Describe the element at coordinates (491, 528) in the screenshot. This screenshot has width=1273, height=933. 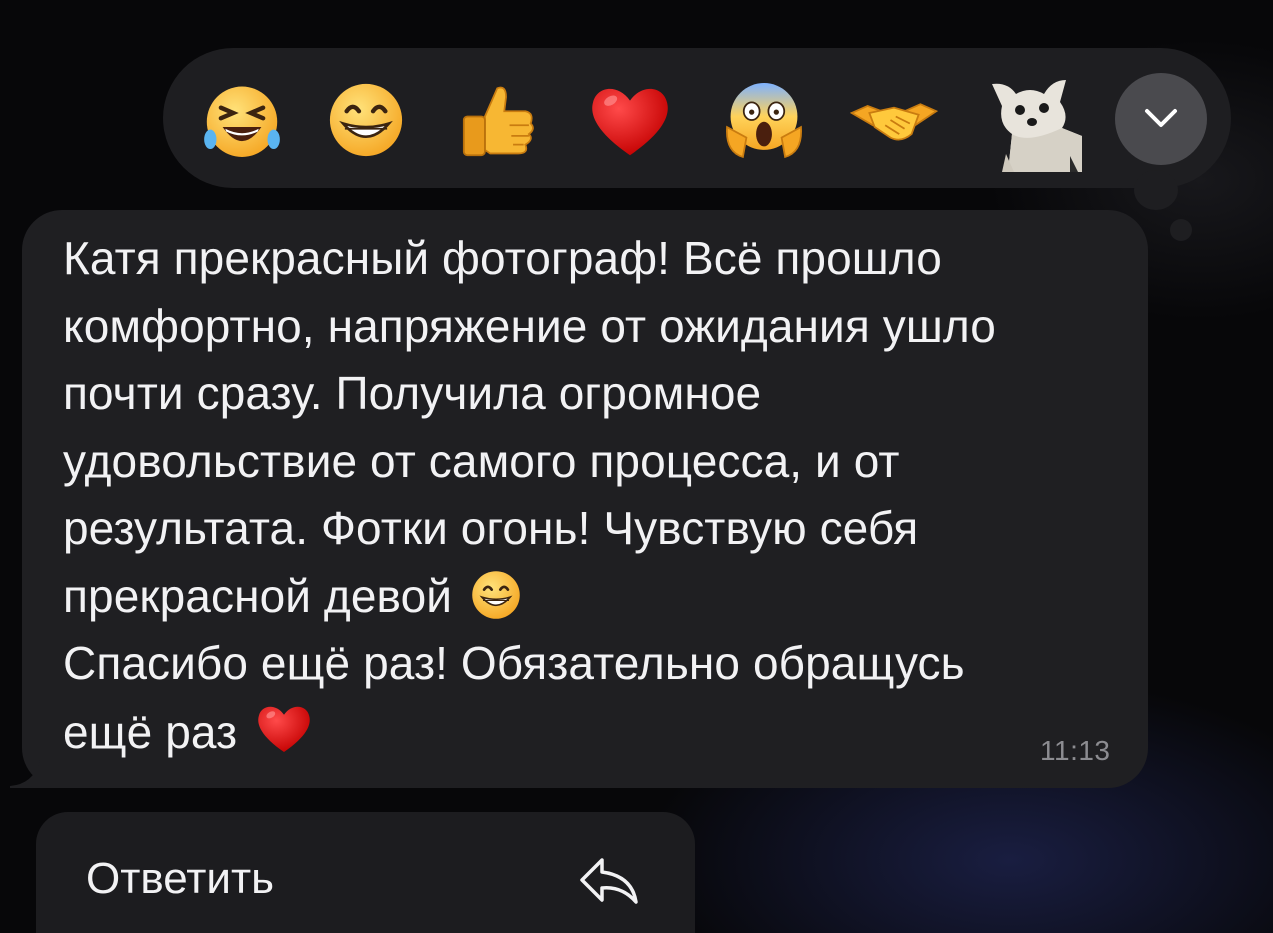
I see `message-line: результата. Фотки огонь! Чувствую себя` at that location.